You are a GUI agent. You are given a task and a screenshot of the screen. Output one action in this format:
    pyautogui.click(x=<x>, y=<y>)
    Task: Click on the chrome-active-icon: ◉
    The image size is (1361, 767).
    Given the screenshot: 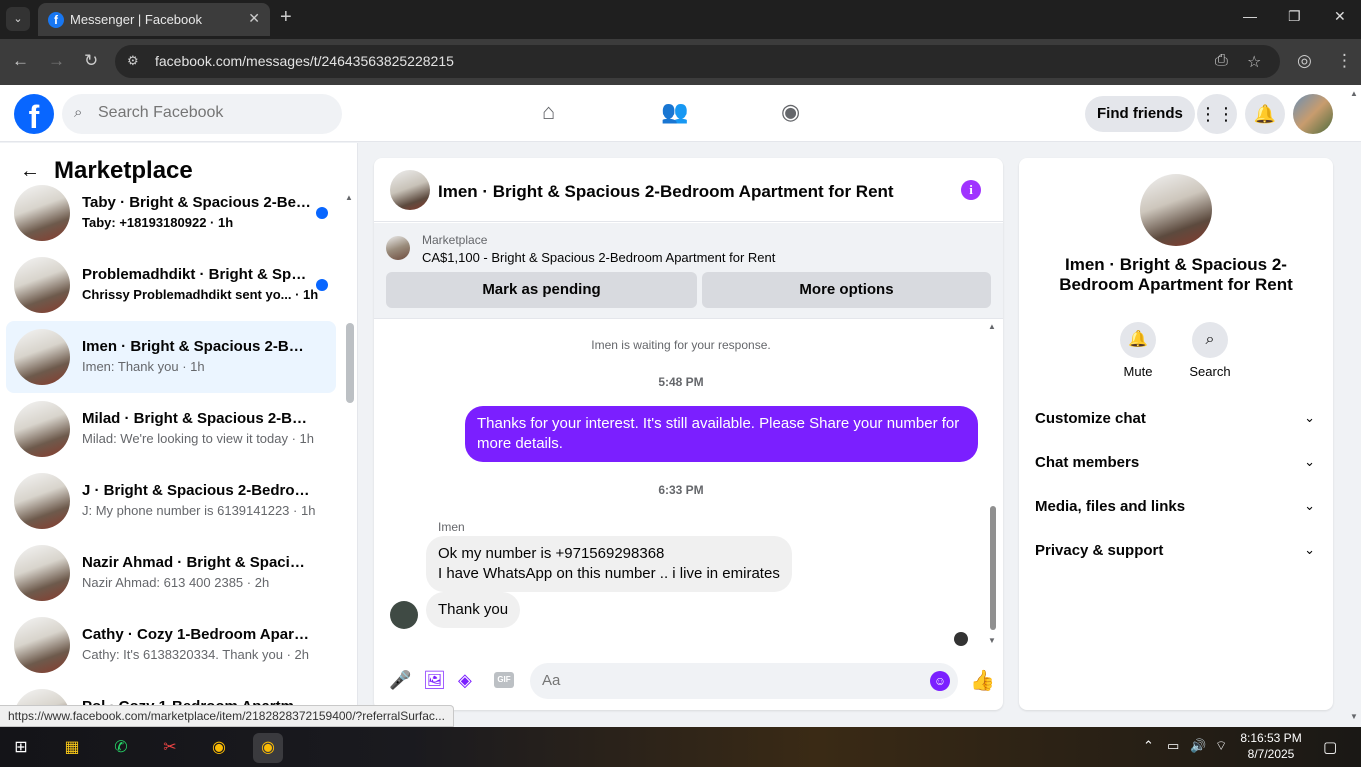 What is the action you would take?
    pyautogui.click(x=268, y=748)
    